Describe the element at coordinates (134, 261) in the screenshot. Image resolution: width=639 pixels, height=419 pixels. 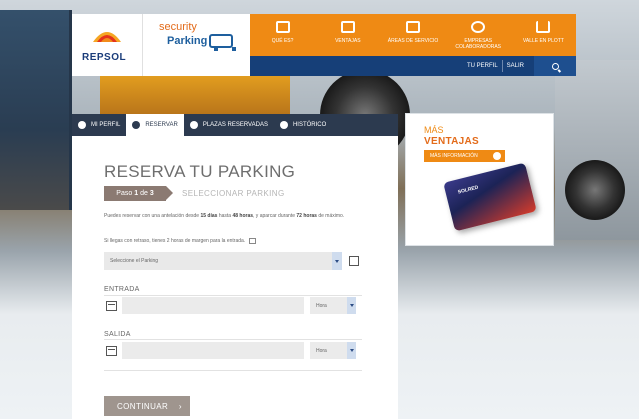
I see `parking-select-value: Seleccione el Parking` at that location.